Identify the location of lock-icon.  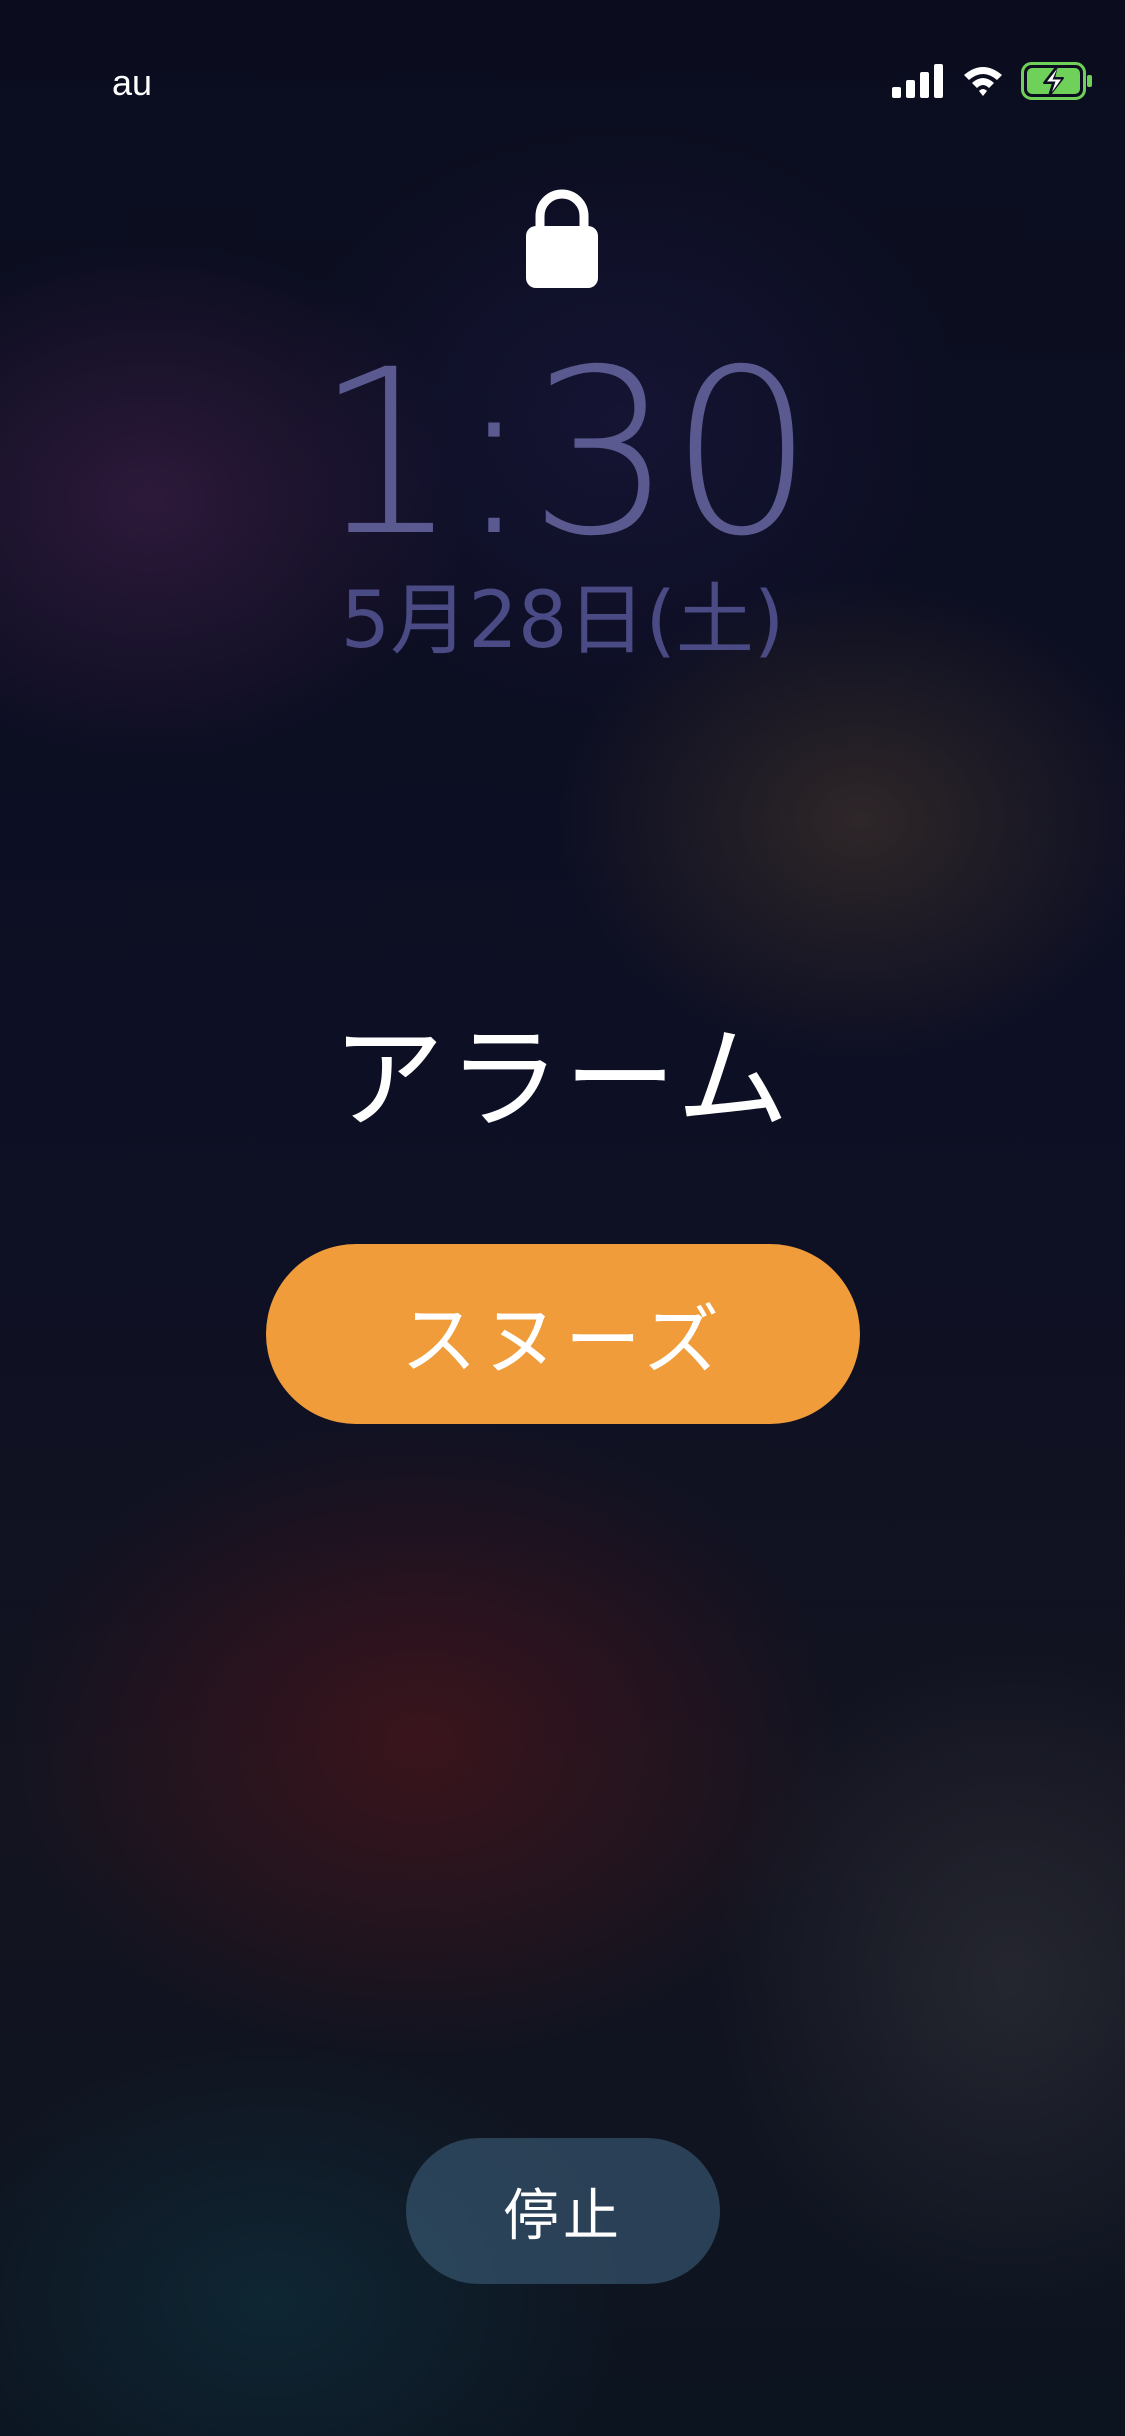
(562, 238).